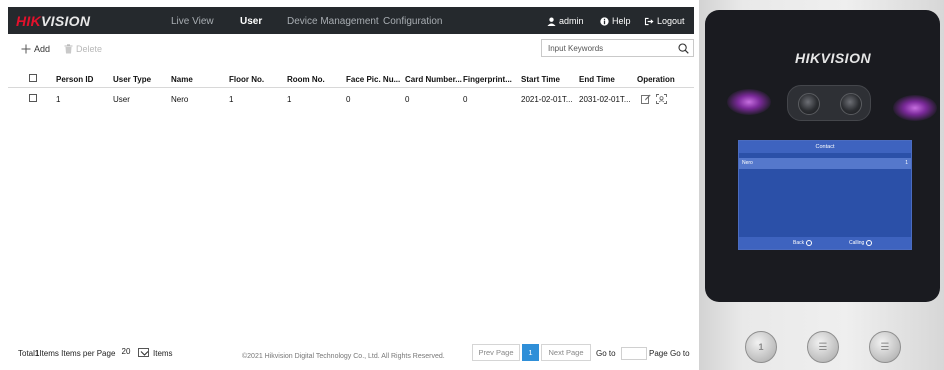 Image resolution: width=944 pixels, height=370 pixels. What do you see at coordinates (33, 98) in the screenshot?
I see `row-checkbox` at bounding box center [33, 98].